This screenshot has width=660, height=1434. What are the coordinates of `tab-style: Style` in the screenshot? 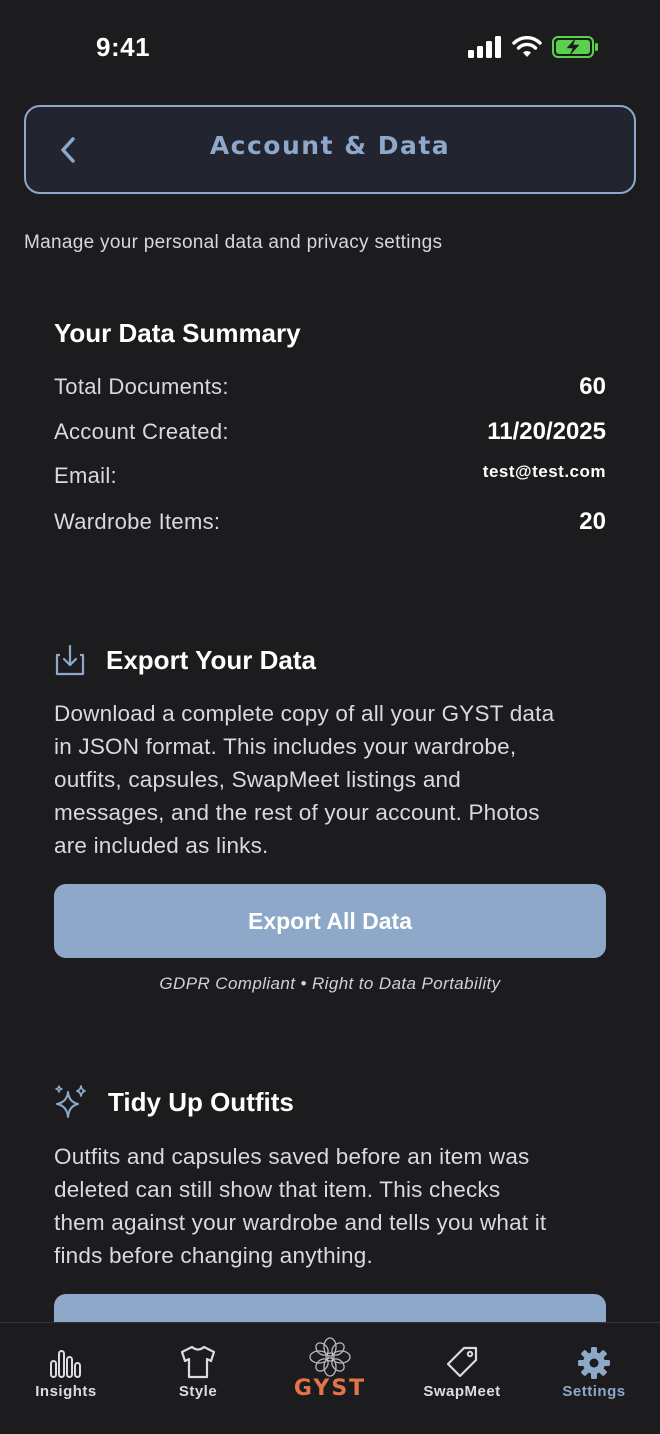 It's located at (198, 1373).